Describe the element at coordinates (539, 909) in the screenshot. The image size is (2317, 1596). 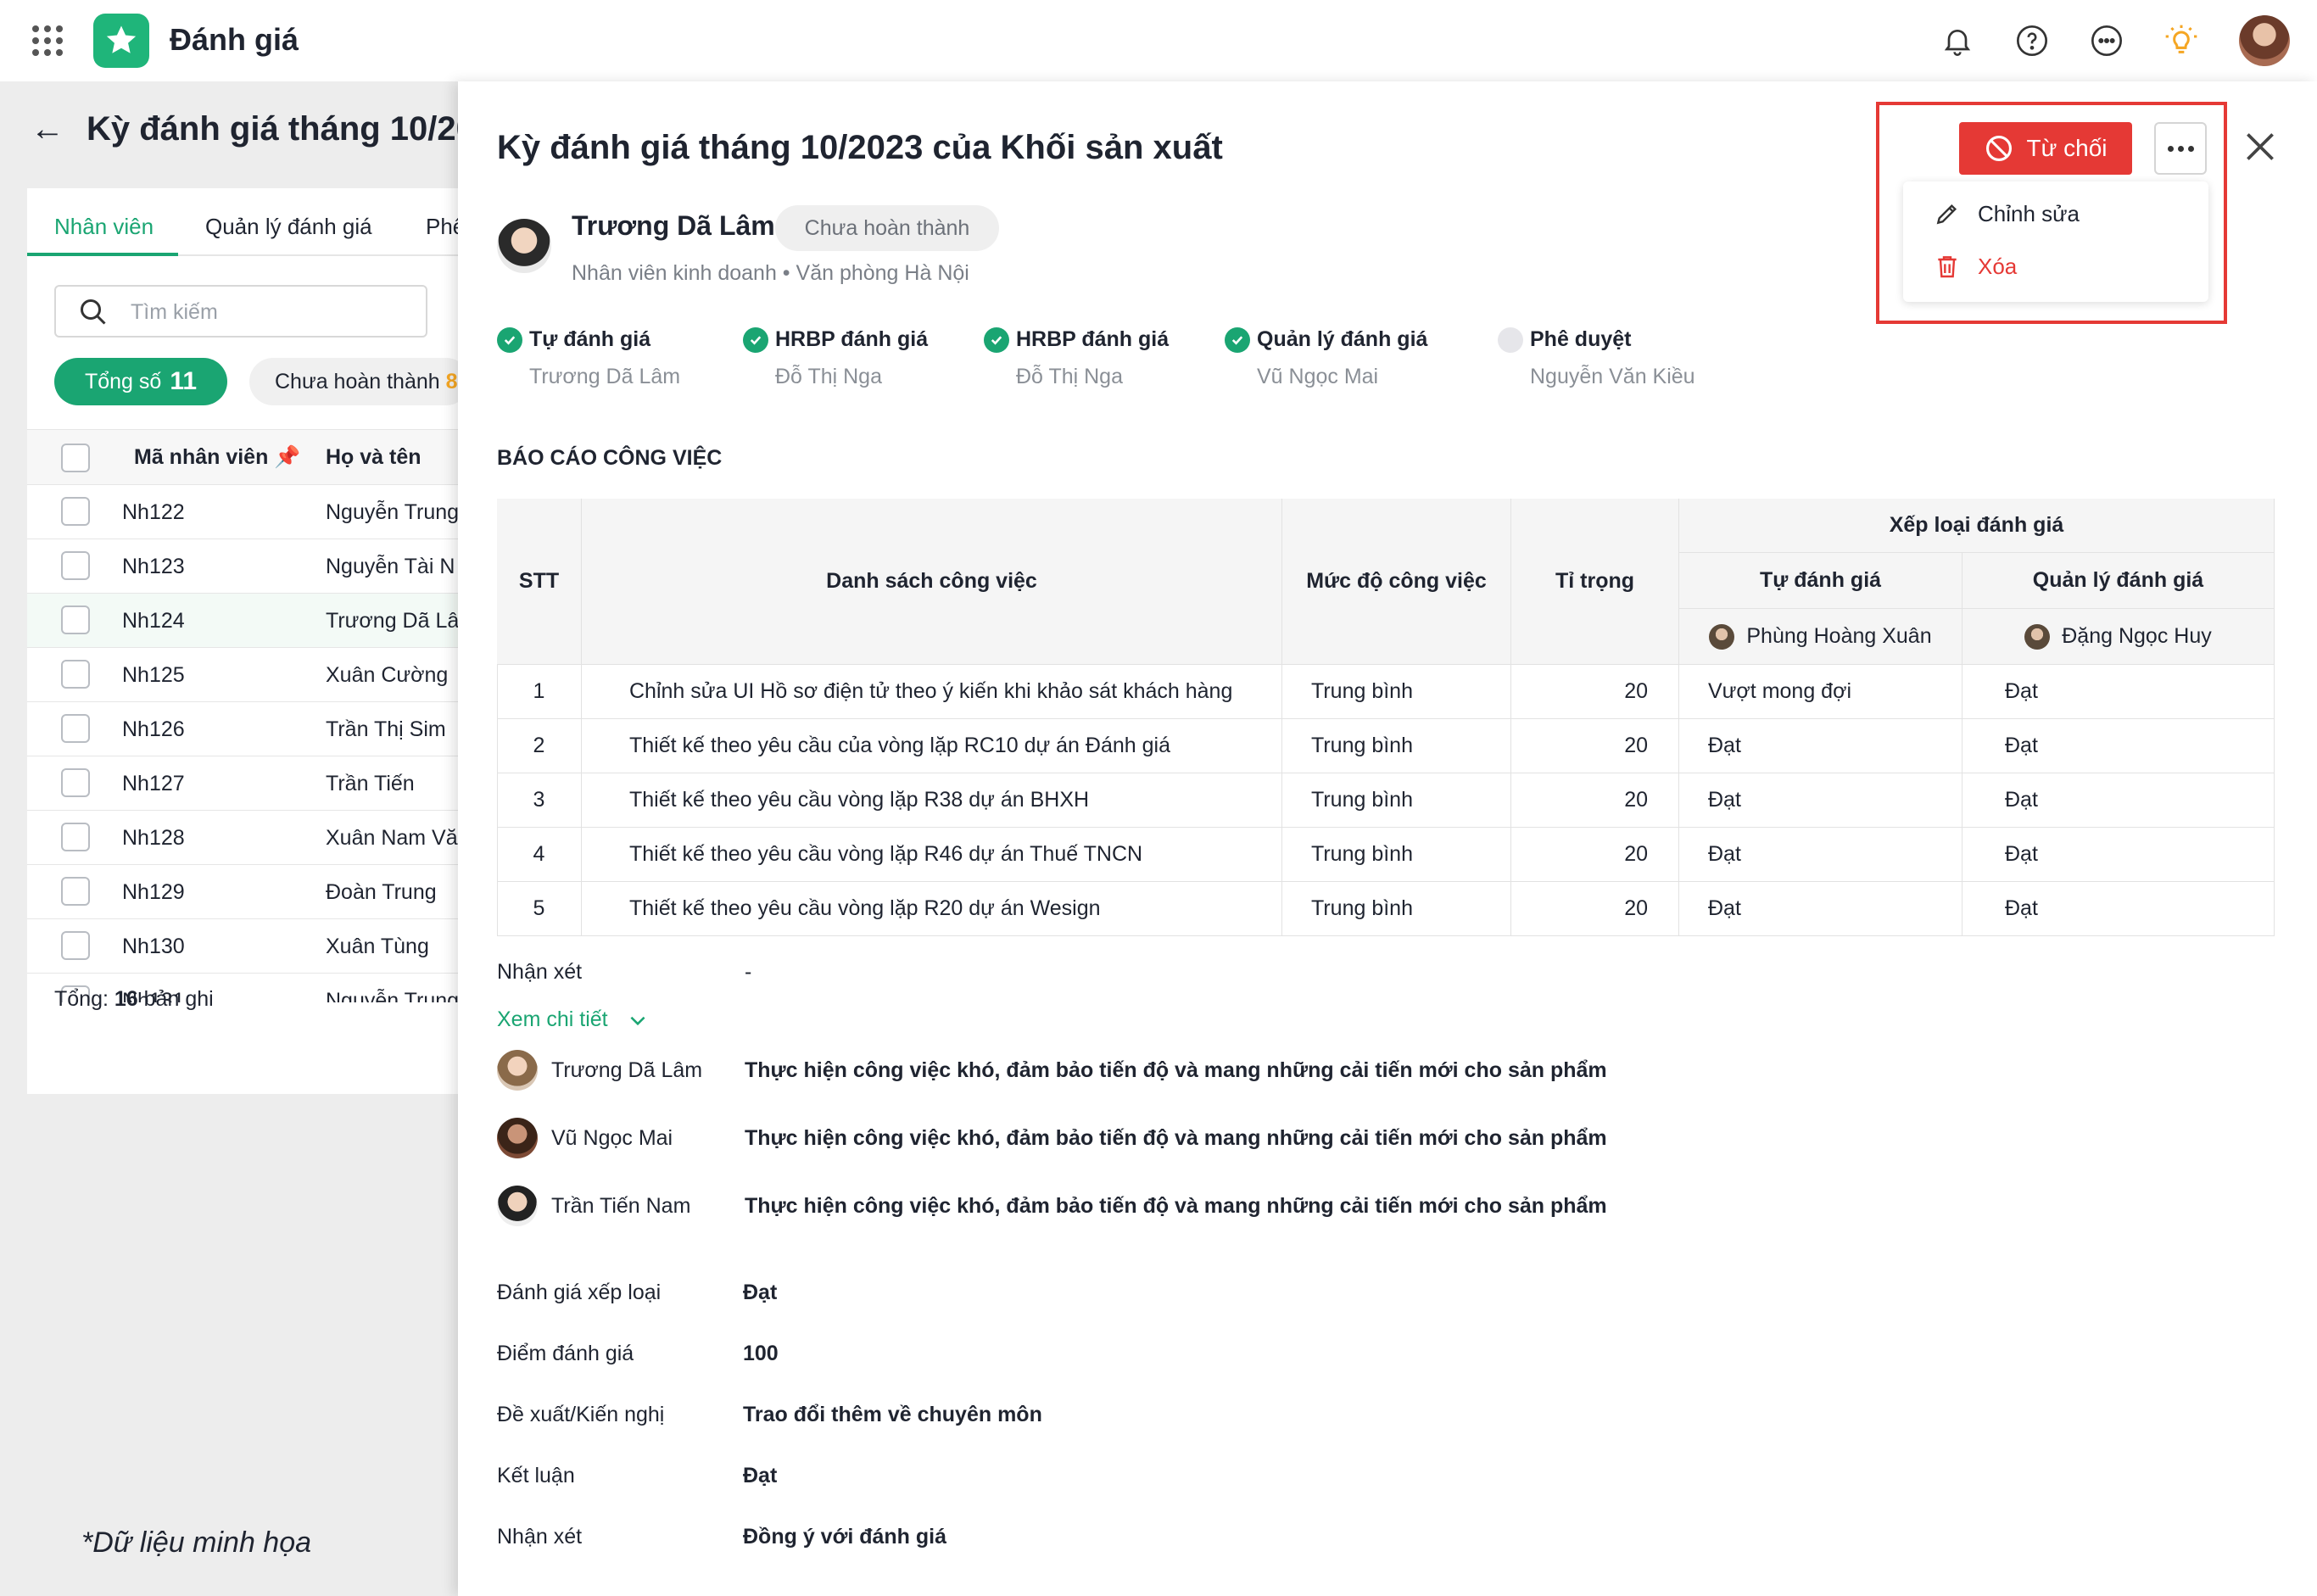
I see `table-cell-stt: 5` at that location.